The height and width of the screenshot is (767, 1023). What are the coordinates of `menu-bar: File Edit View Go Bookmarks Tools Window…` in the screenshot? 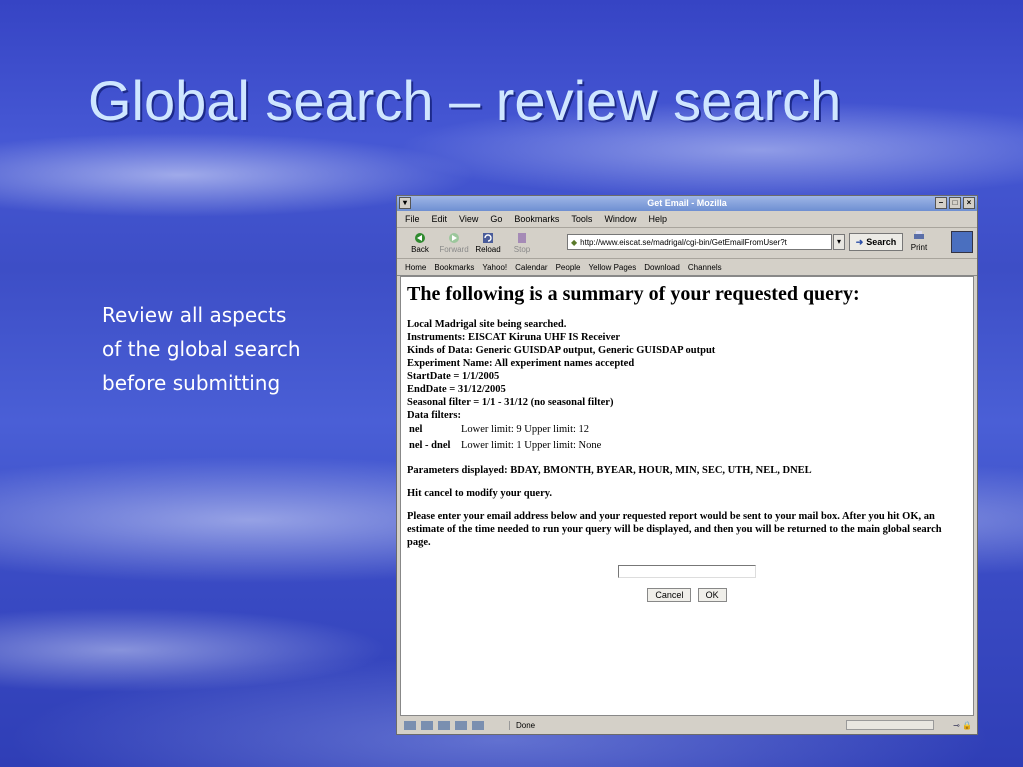 It's located at (687, 219).